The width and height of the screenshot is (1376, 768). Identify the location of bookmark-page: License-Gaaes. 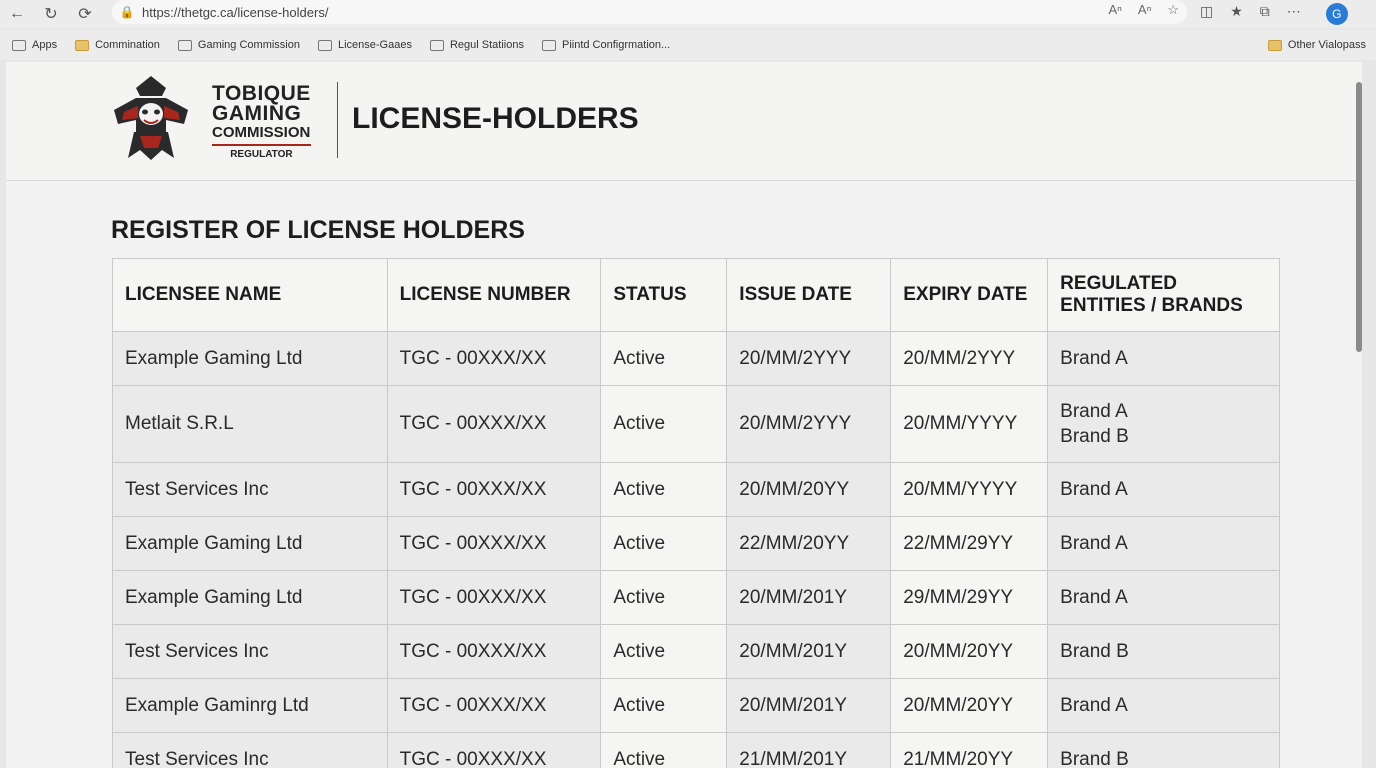
(364, 45).